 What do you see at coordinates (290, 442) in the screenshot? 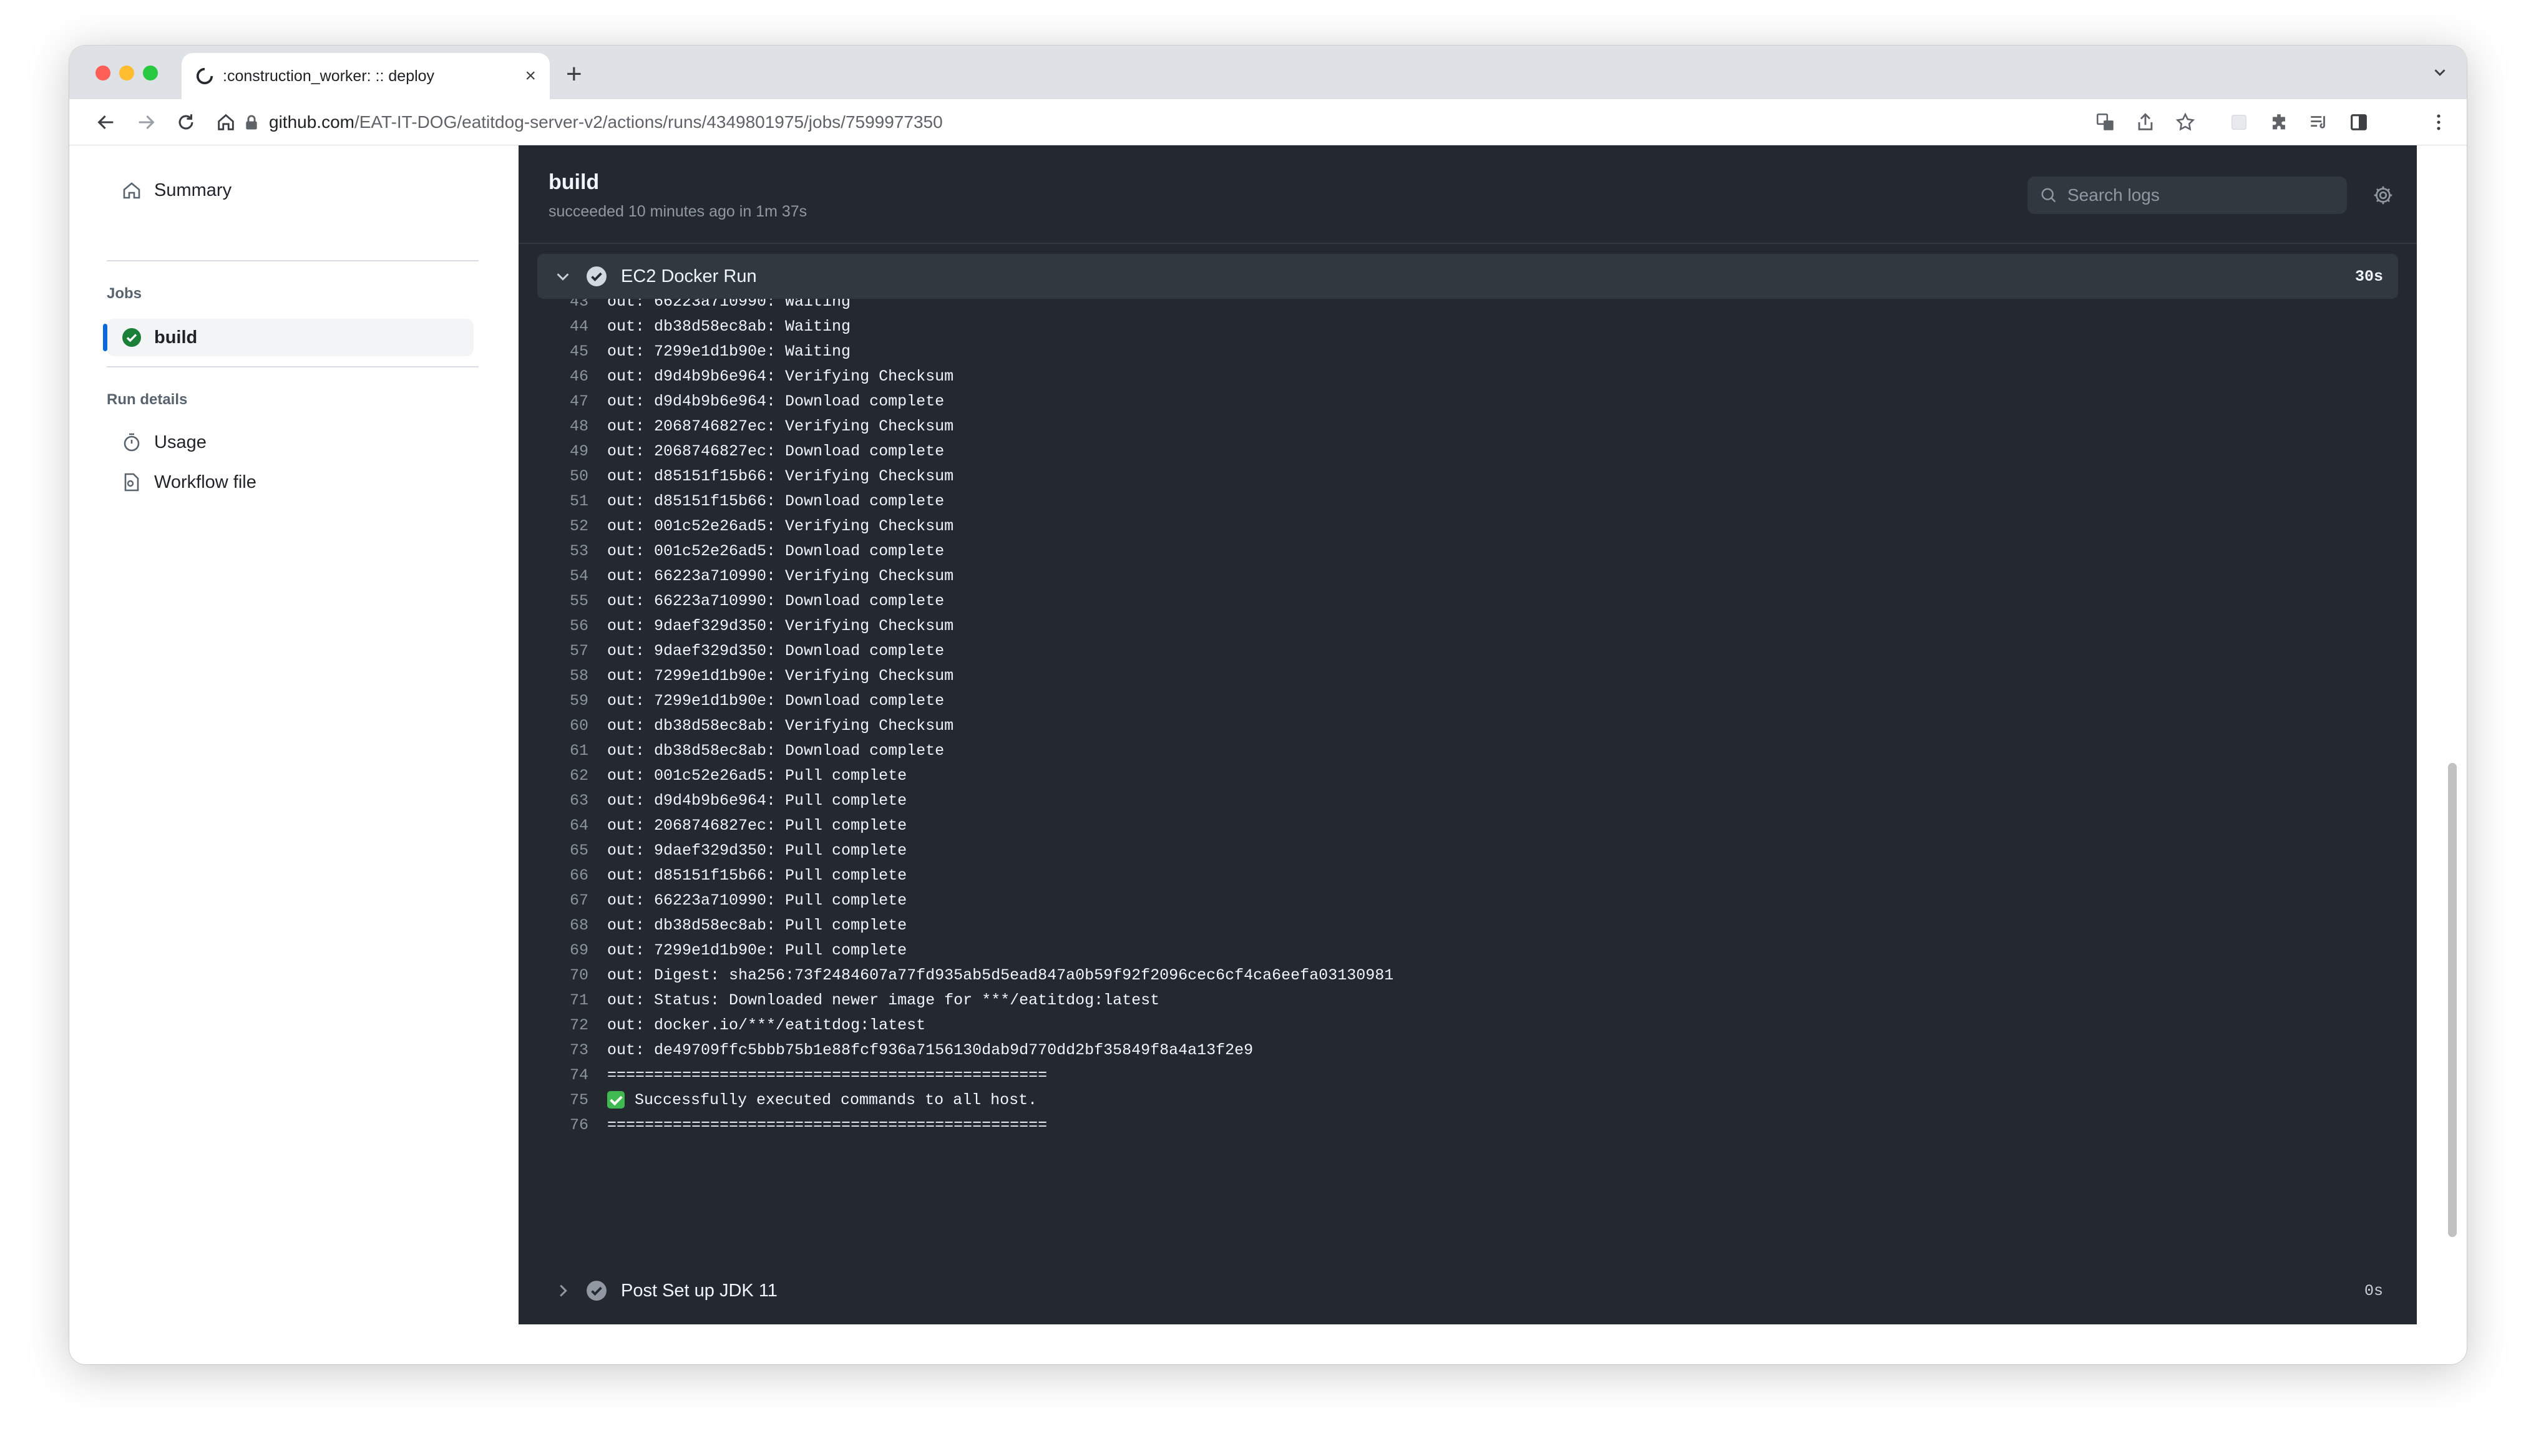
I see `sidebar-item-usage: Usage` at bounding box center [290, 442].